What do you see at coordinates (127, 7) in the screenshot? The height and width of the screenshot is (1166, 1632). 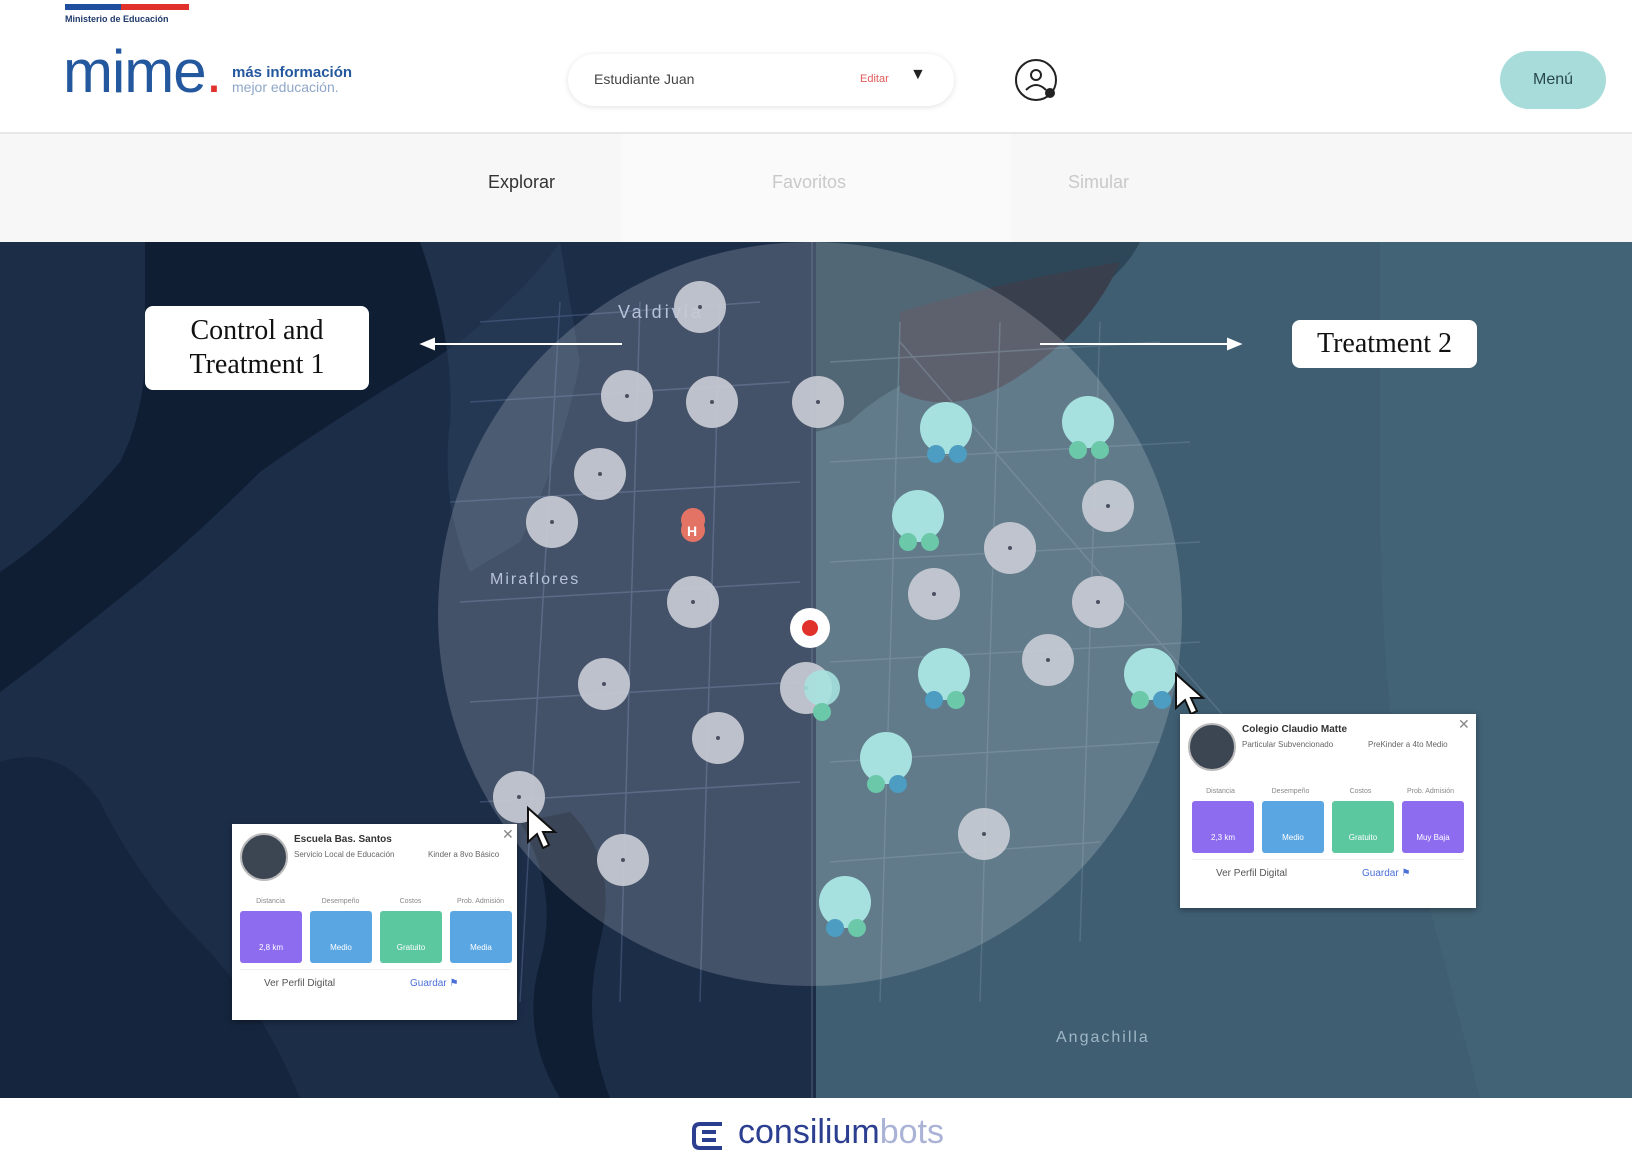 I see `gov-flag-bar` at bounding box center [127, 7].